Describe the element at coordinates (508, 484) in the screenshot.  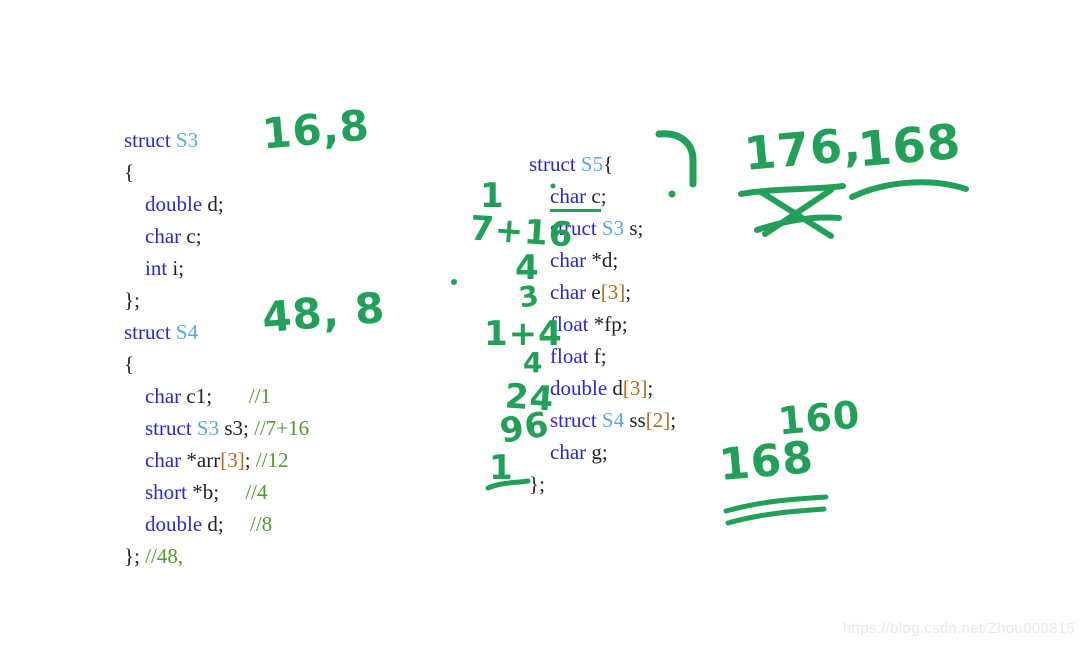
I see `tick-dash-icon` at that location.